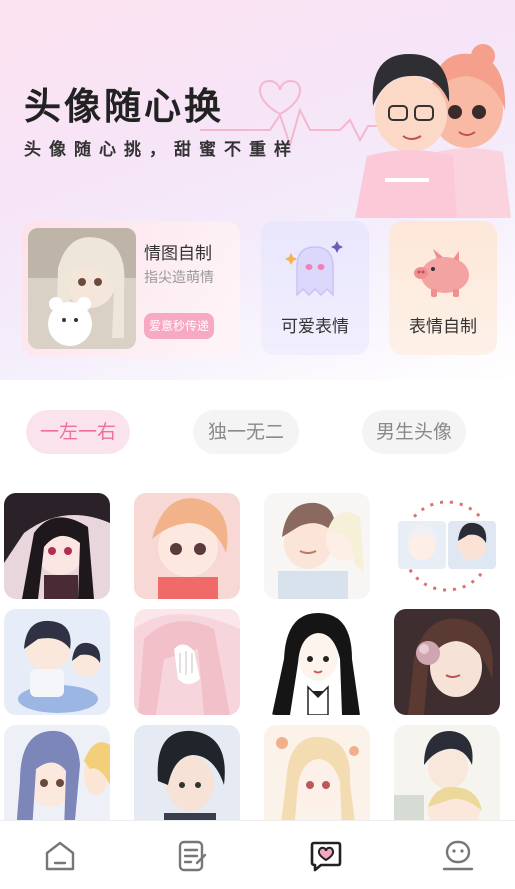  Describe the element at coordinates (315, 327) in the screenshot. I see `cute-emoji-label: 可爱表情` at that location.